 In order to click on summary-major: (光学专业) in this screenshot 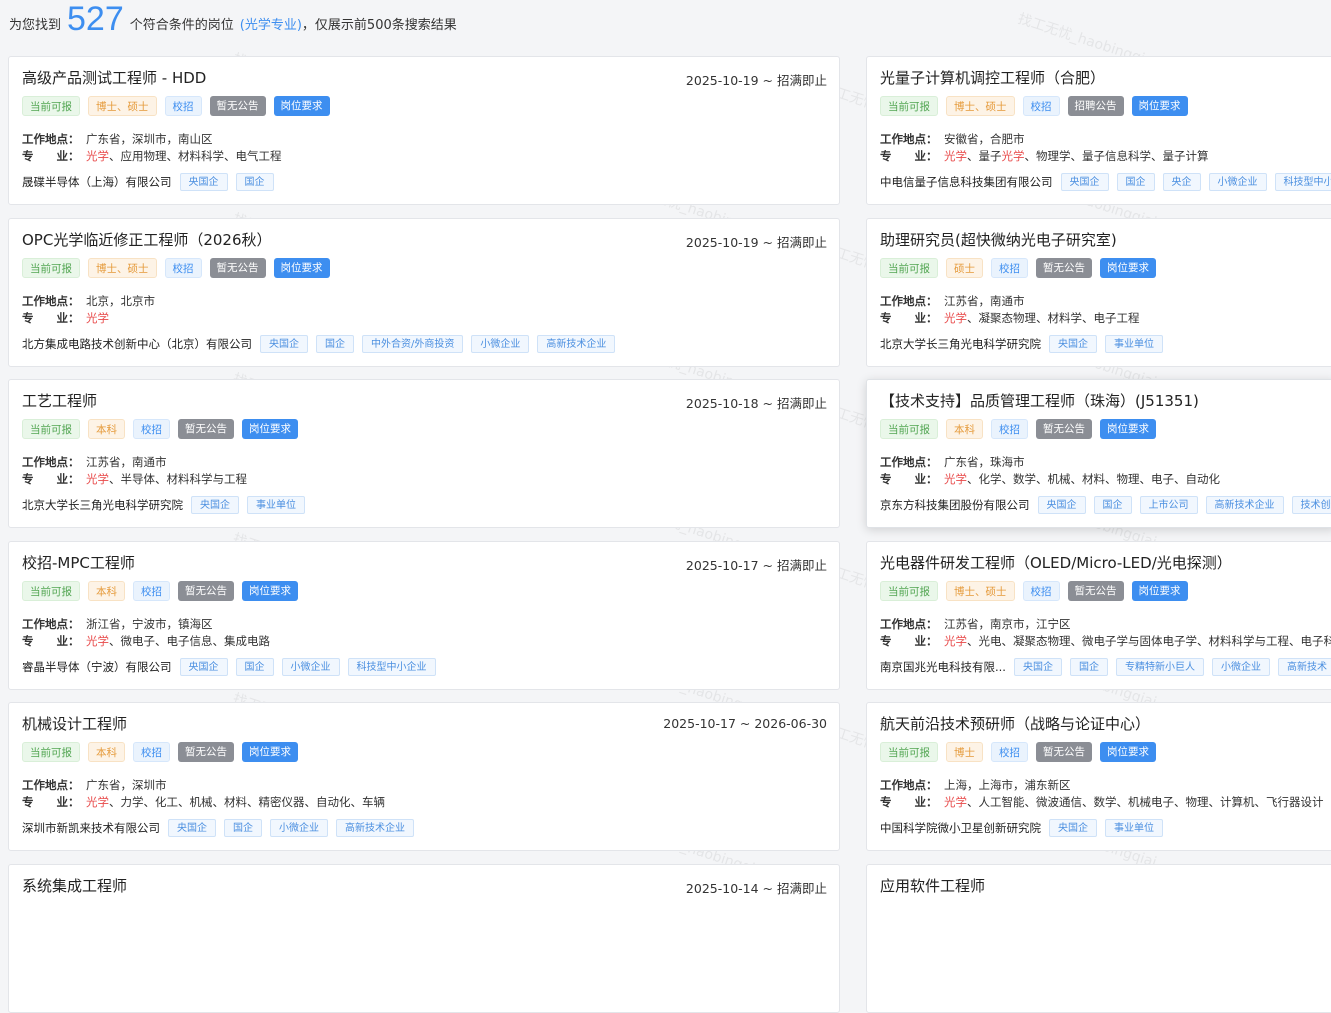, I will do `click(271, 23)`.